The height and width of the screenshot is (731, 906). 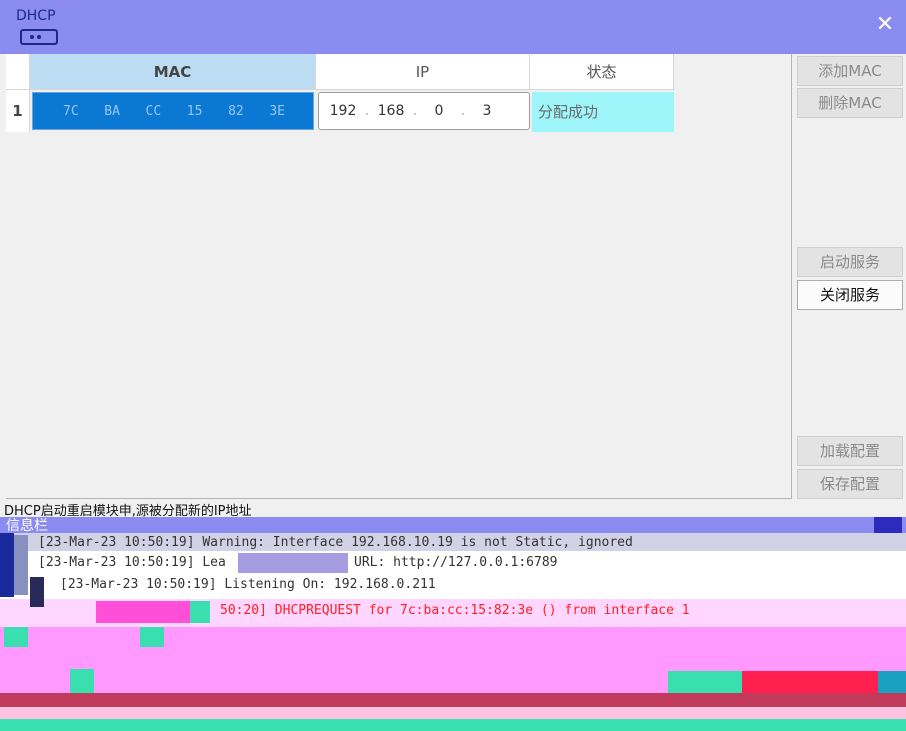 What do you see at coordinates (850, 71) in the screenshot?
I see `add-mac-button: 添加MAC` at bounding box center [850, 71].